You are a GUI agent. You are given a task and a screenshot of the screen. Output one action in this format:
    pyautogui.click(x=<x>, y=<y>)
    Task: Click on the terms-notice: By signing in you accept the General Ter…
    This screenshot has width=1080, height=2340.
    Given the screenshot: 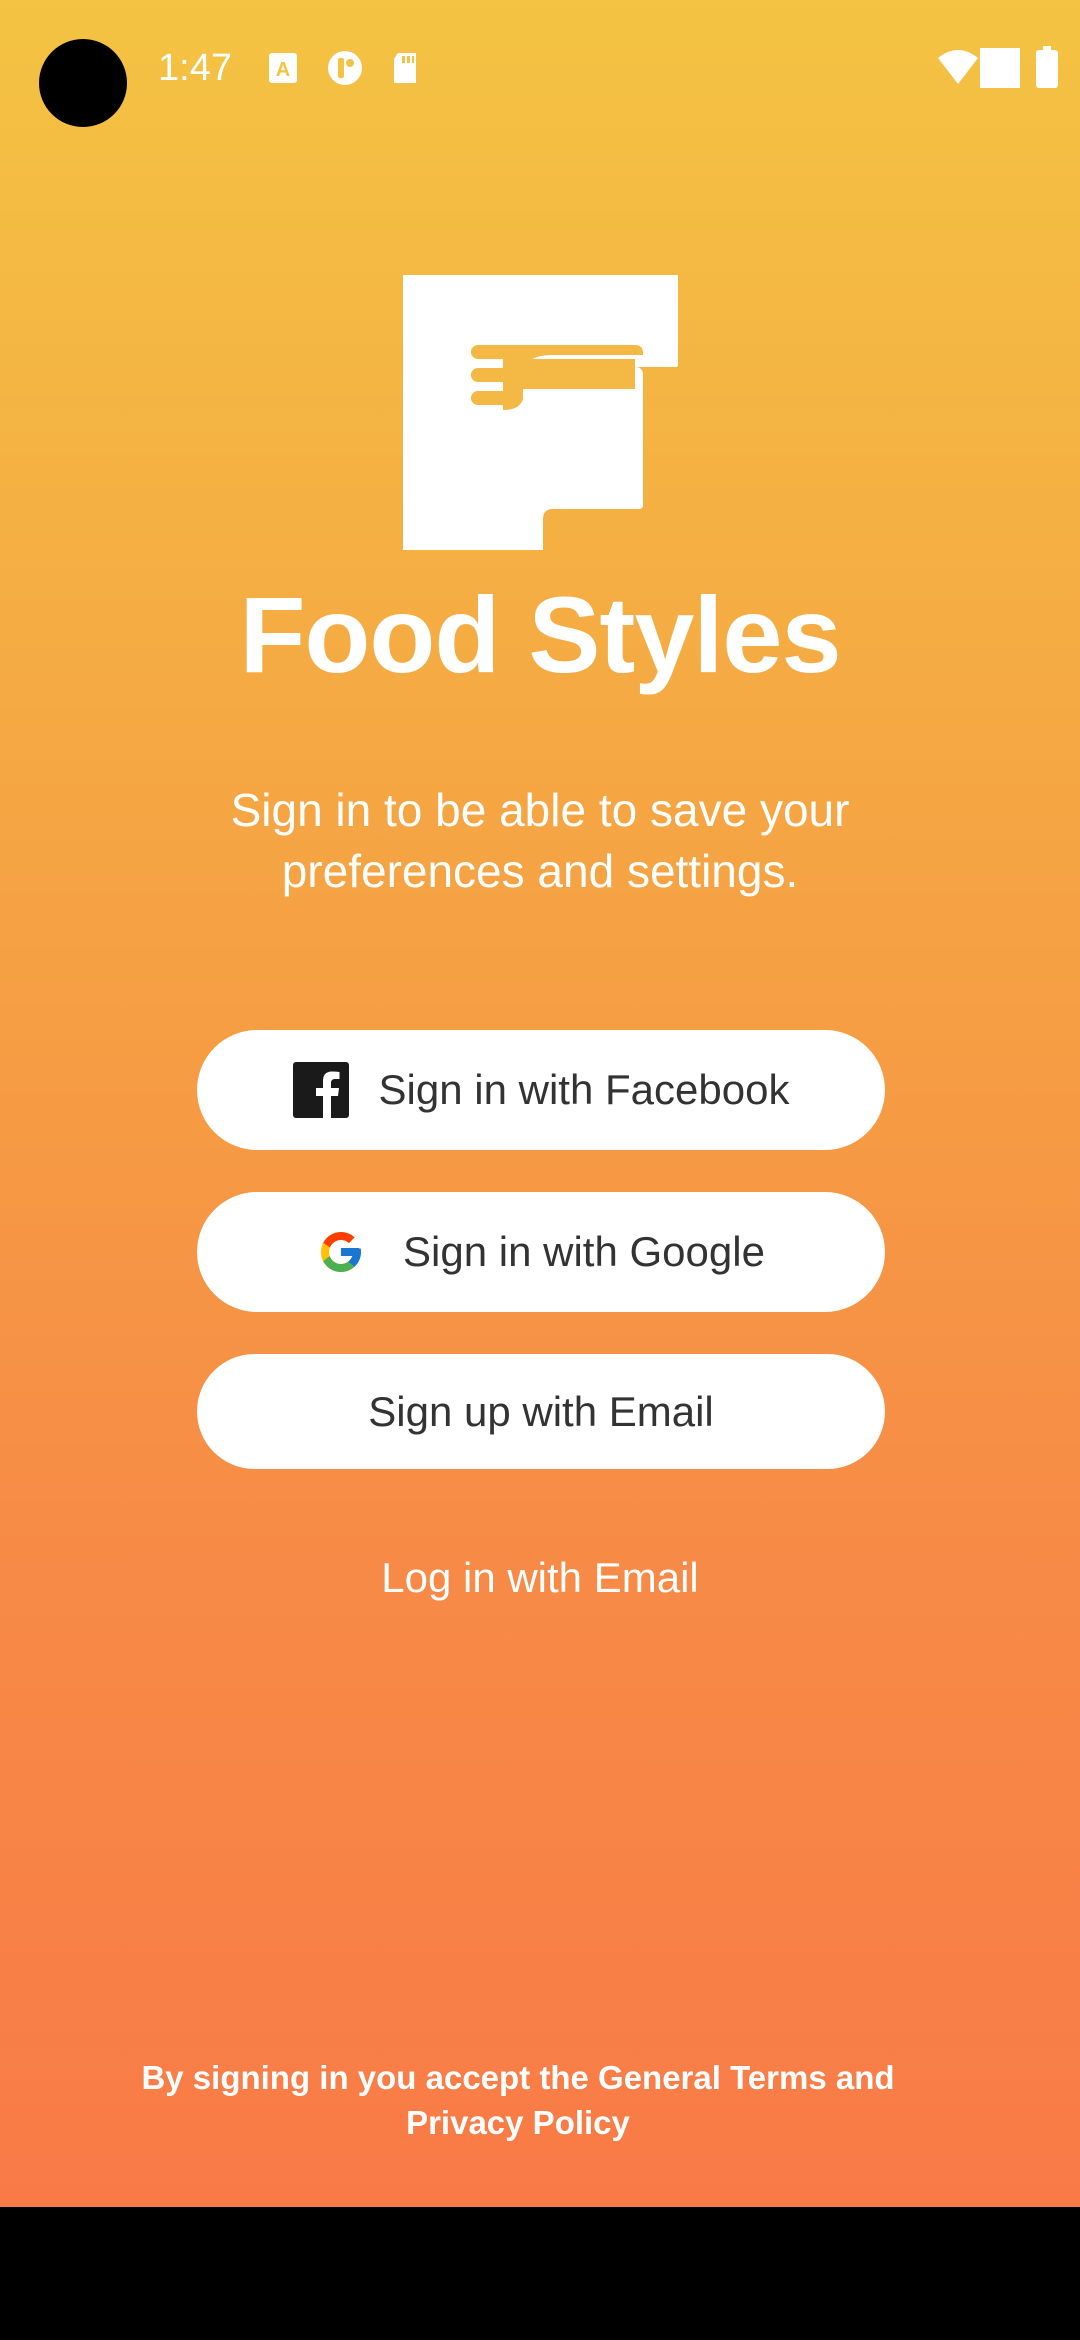 What is the action you would take?
    pyautogui.click(x=518, y=2100)
    